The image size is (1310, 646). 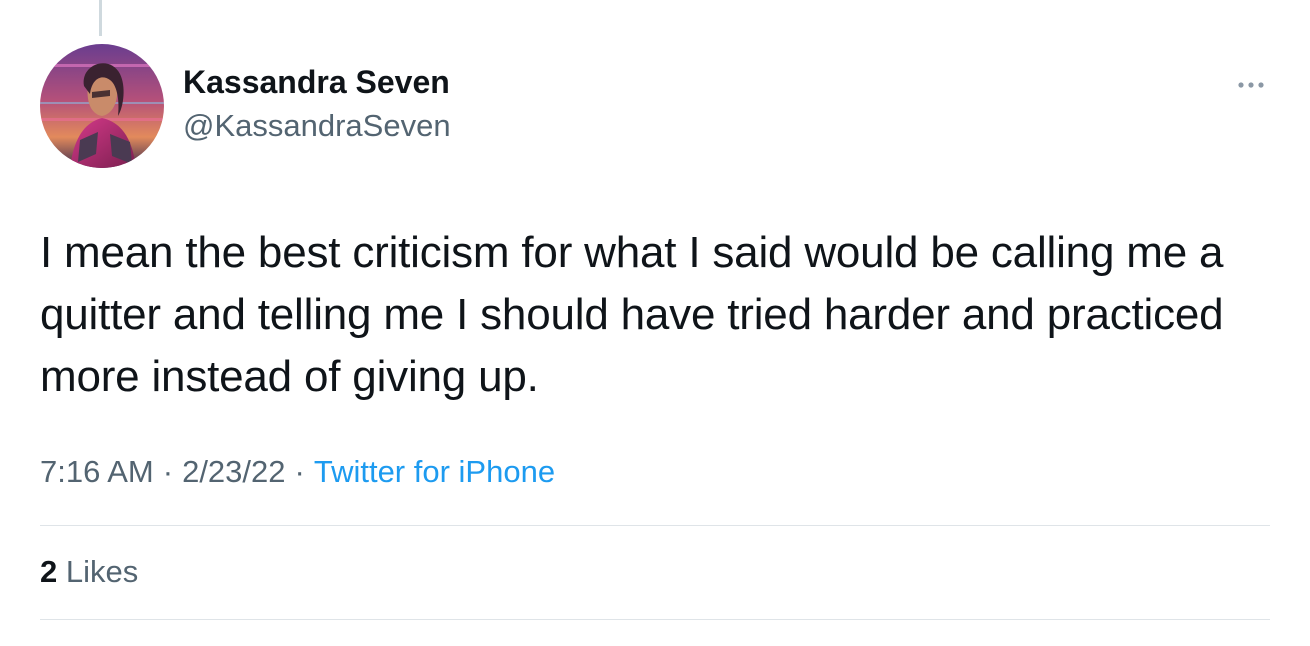 What do you see at coordinates (97, 471) in the screenshot?
I see `tweet-time: 7:16 AM` at bounding box center [97, 471].